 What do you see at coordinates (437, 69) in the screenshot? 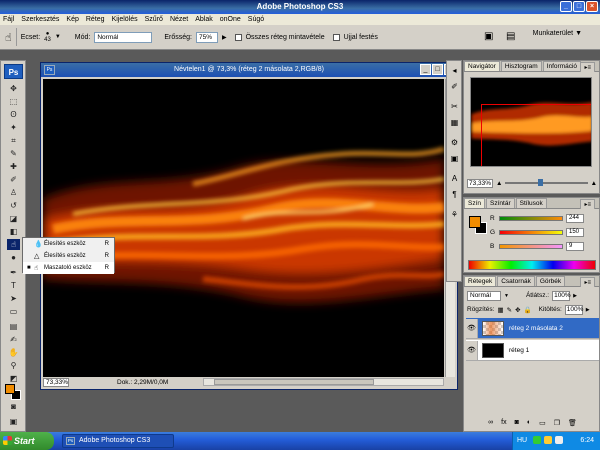
I see `doc-maximize-button: □` at bounding box center [437, 69].